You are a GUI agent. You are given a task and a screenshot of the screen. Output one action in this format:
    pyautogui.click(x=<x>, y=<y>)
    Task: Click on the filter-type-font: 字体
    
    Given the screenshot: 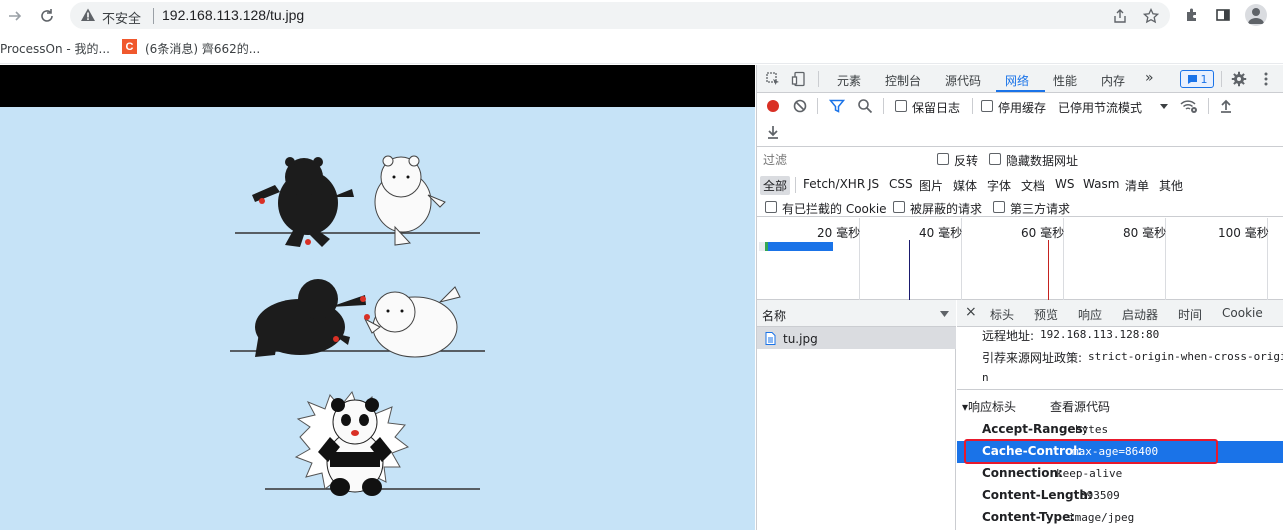 What is the action you would take?
    pyautogui.click(x=999, y=185)
    